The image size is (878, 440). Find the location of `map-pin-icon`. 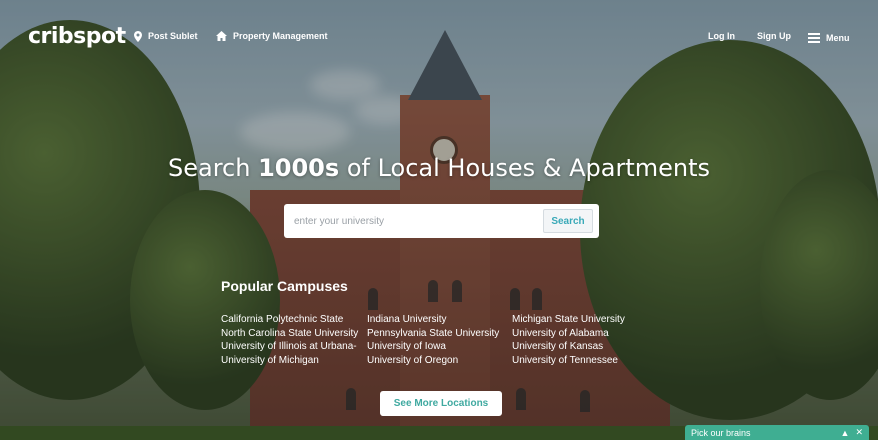

map-pin-icon is located at coordinates (138, 36).